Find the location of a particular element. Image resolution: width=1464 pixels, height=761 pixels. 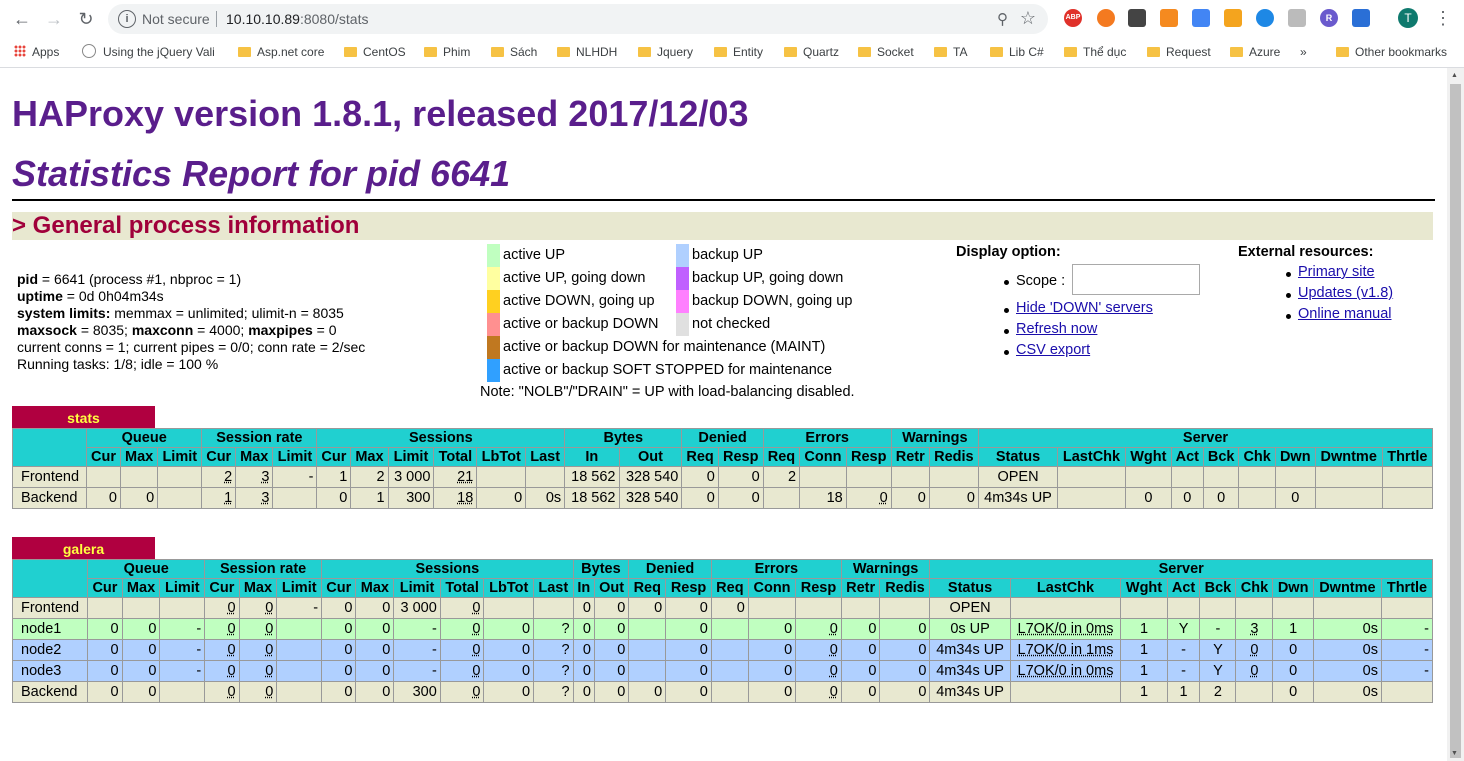

extension-tree-icon is located at coordinates (1297, 18).